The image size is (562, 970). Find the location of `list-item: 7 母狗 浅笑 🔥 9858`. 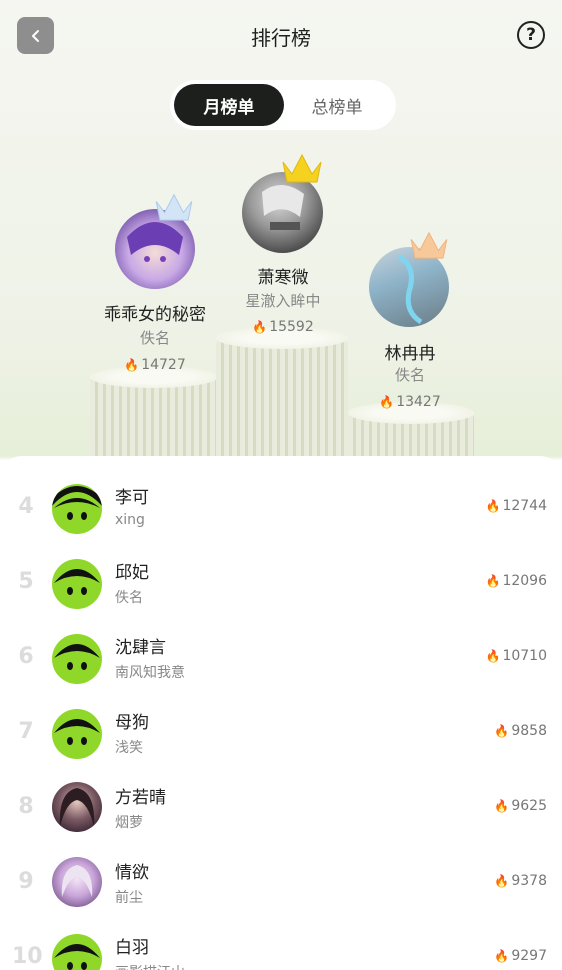

list-item: 7 母狗 浅笑 🔥 9858 is located at coordinates (281, 730).